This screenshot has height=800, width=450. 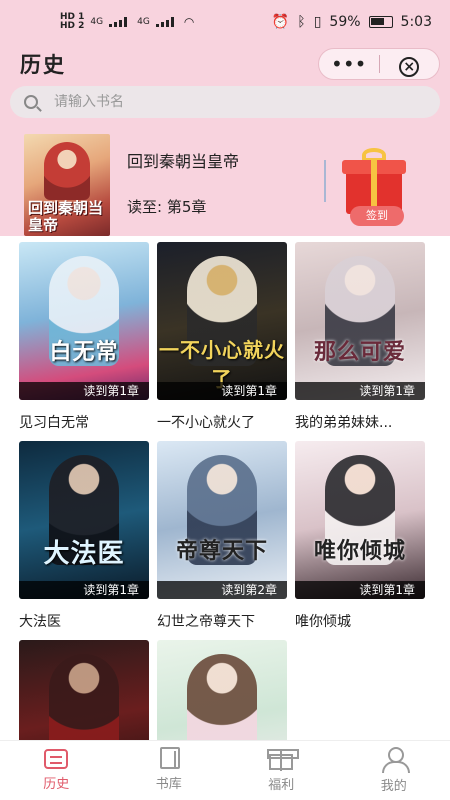 What do you see at coordinates (325, 181) in the screenshot?
I see `recent-divider` at bounding box center [325, 181].